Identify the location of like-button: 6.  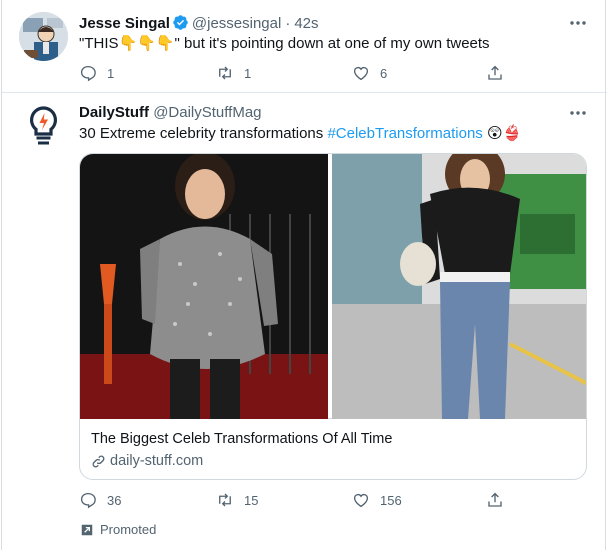
(369, 73).